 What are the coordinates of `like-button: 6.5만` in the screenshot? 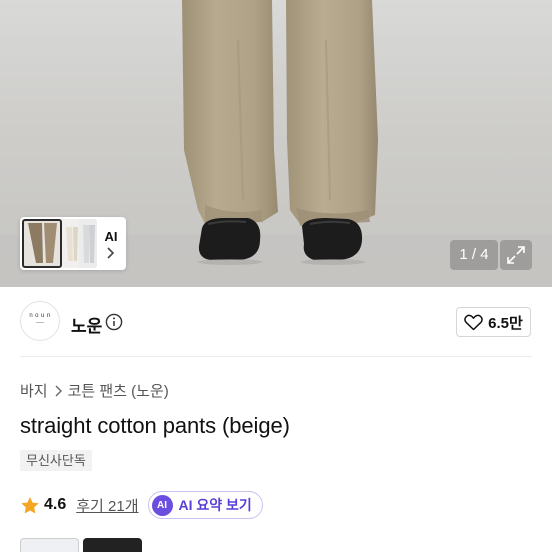 It's located at (493, 322).